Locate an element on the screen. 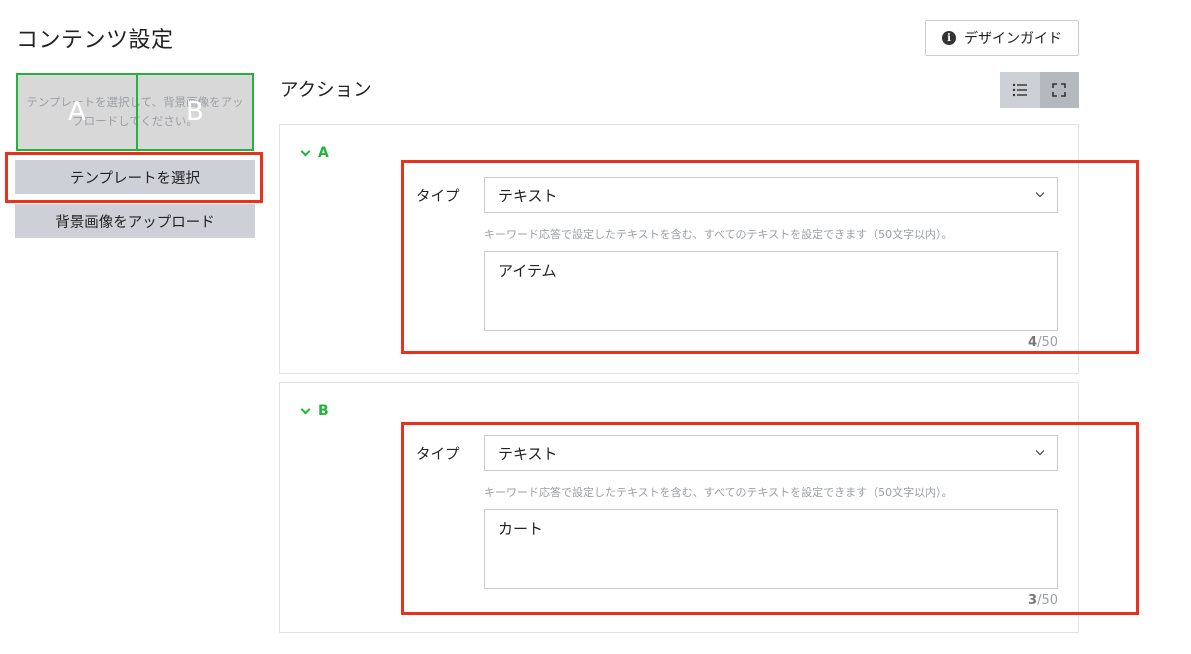  view-toggle is located at coordinates (1039, 90).